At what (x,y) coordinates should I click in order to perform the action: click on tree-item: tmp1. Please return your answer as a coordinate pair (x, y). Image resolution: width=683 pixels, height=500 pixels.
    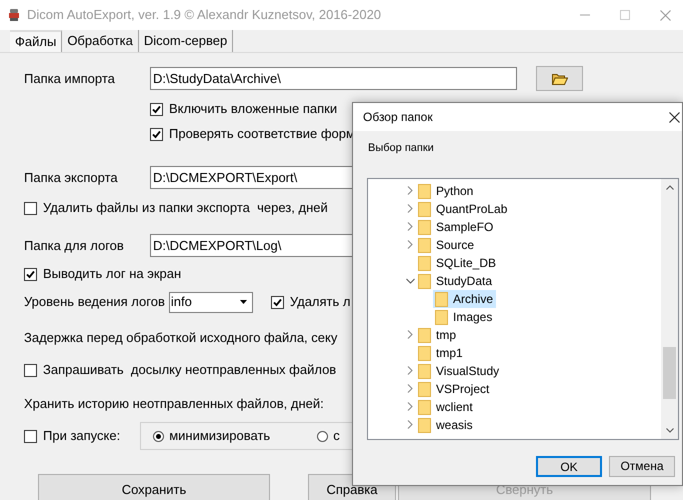
    Looking at the image, I should click on (441, 353).